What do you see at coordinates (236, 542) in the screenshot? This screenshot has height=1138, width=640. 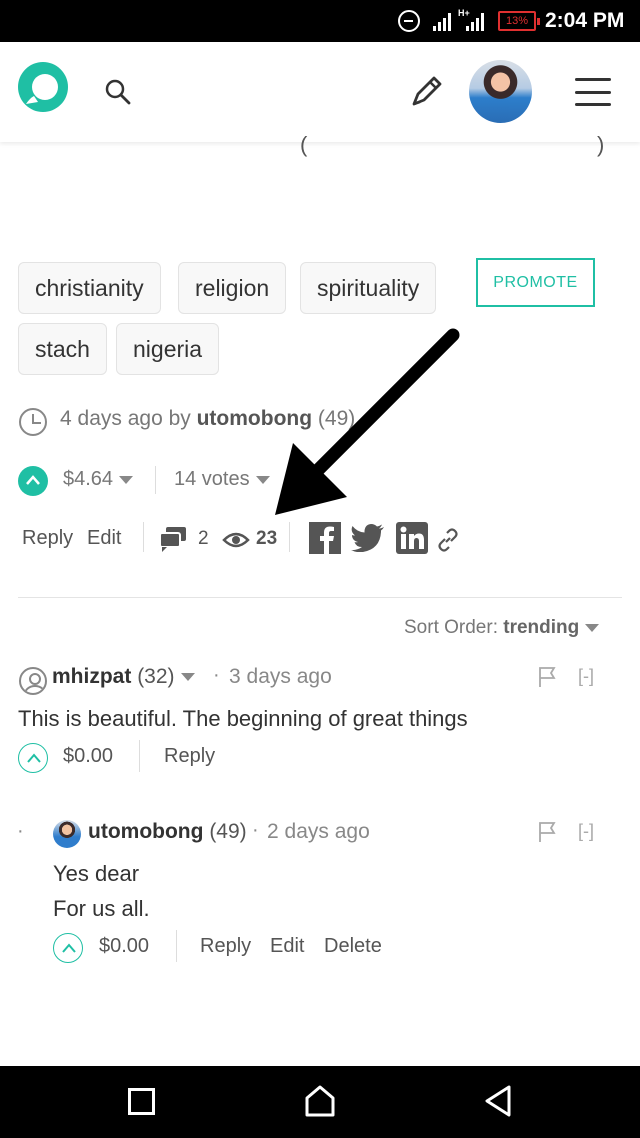 I see `eye-icon` at bounding box center [236, 542].